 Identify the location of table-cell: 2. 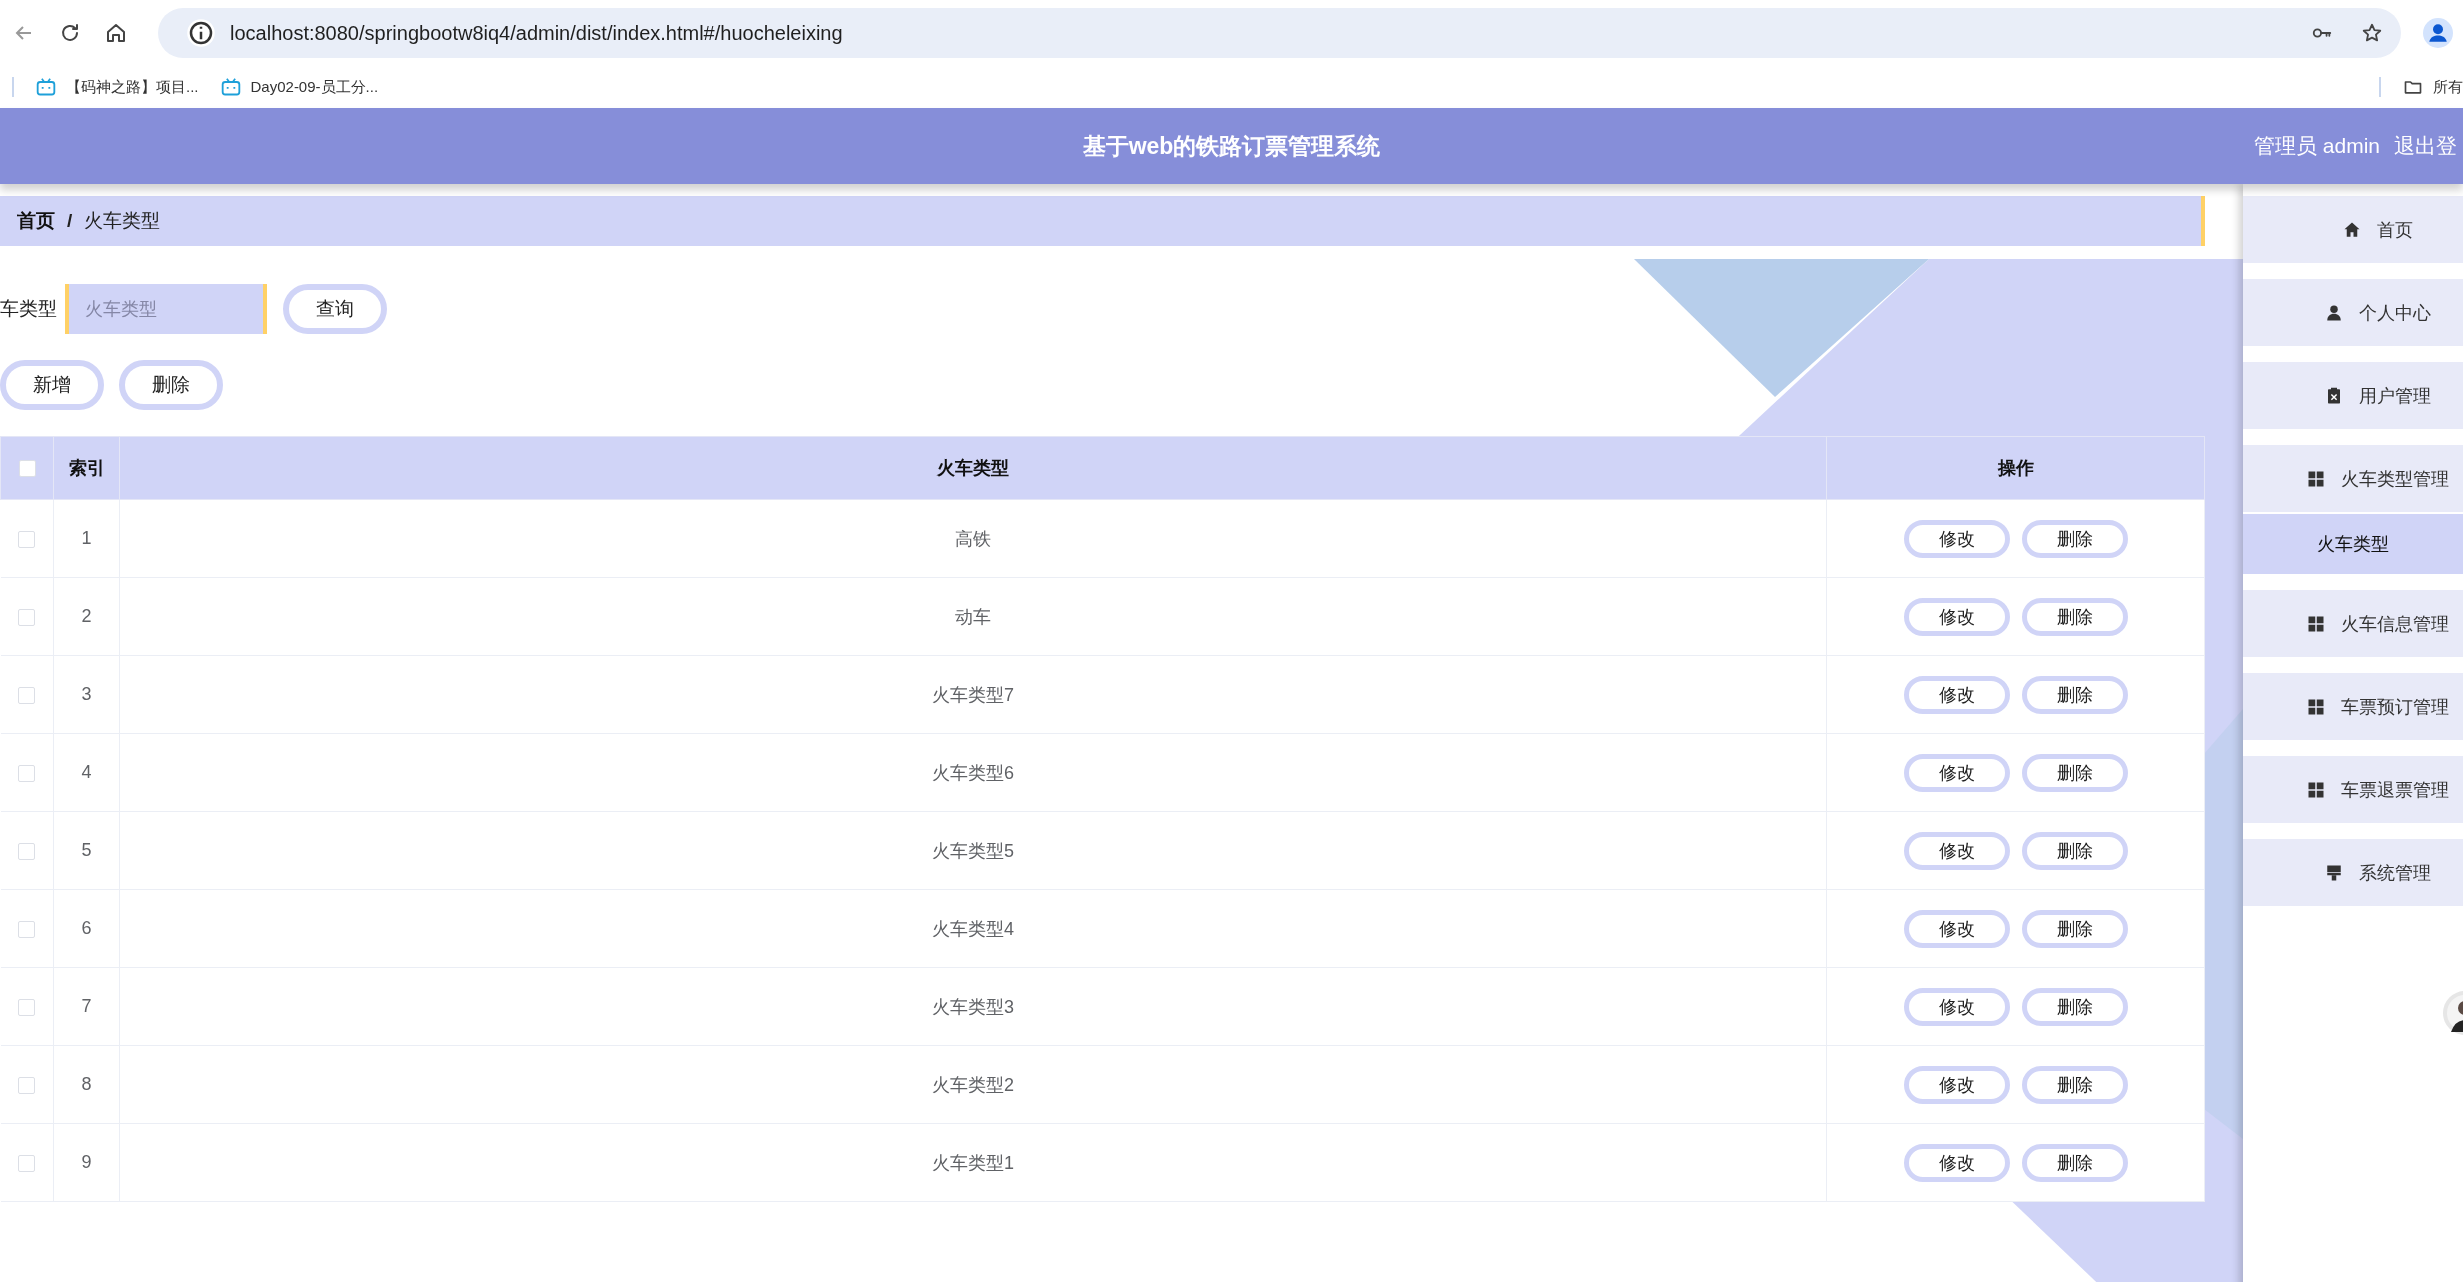
(86, 616).